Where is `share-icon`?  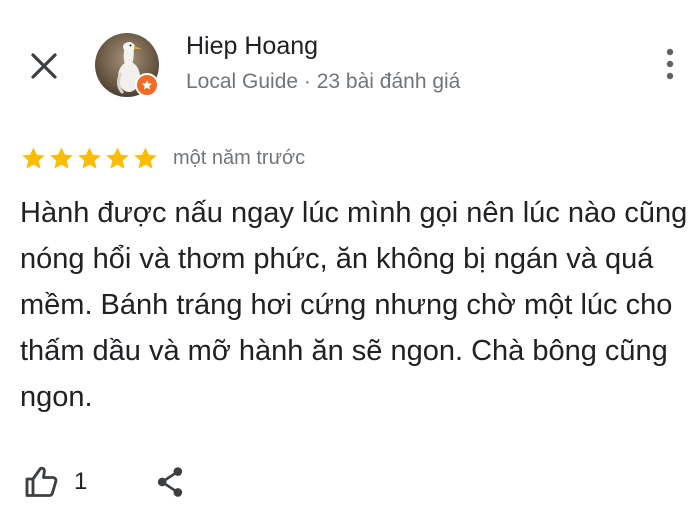 share-icon is located at coordinates (170, 482).